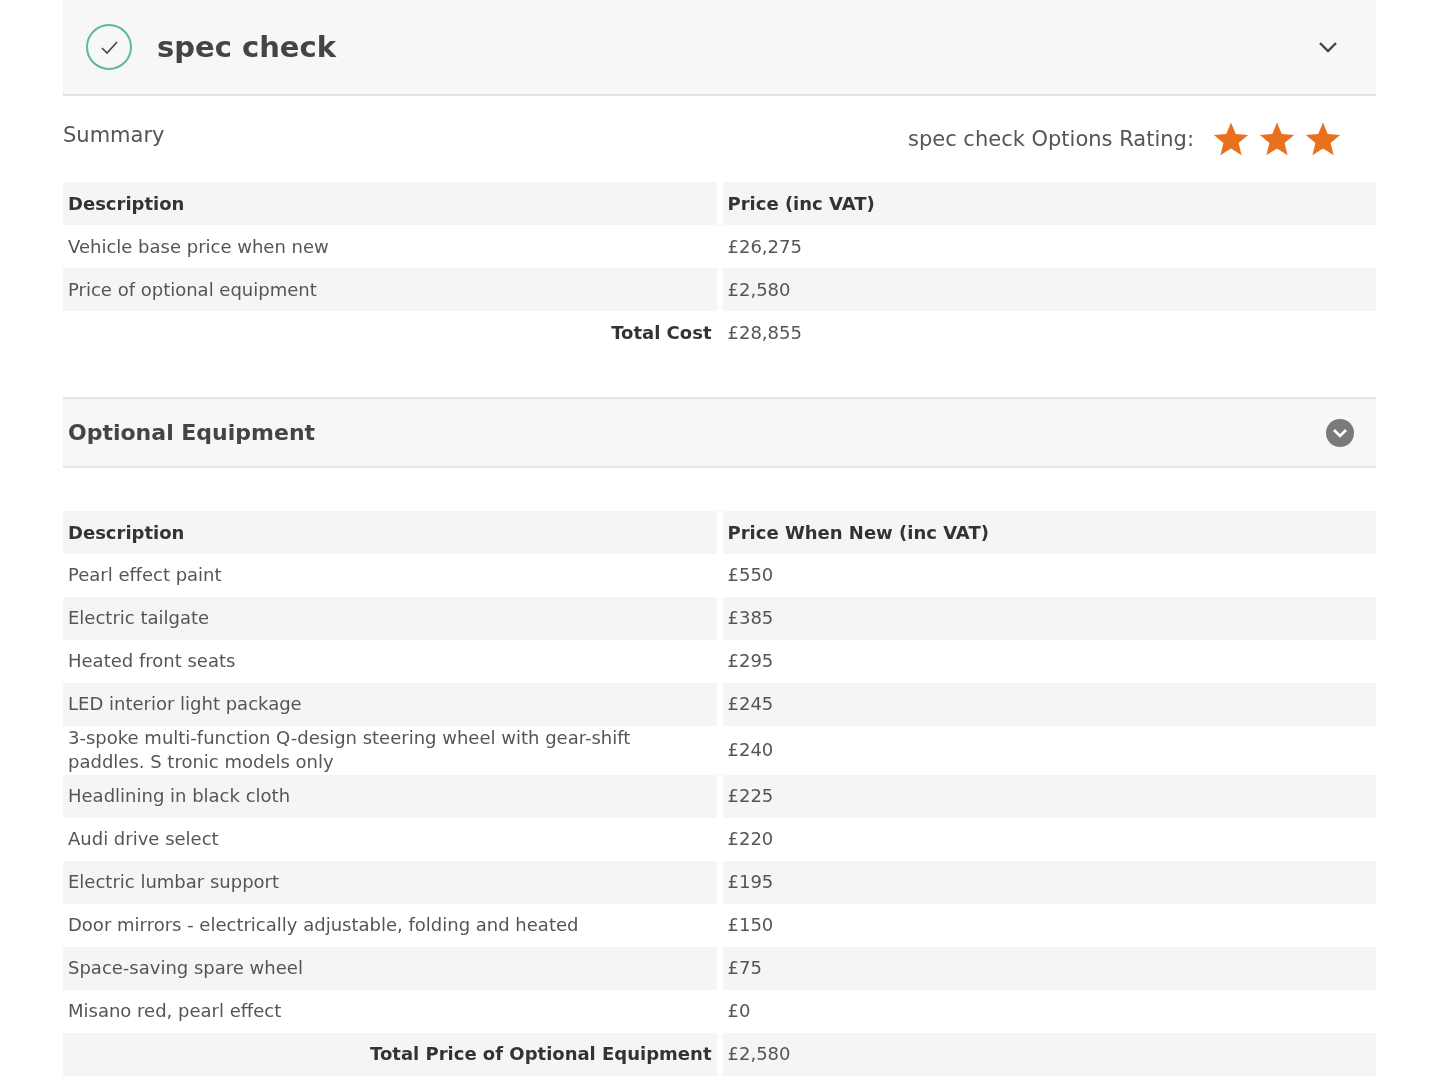  I want to click on spec-check-header: spec check, so click(719, 48).